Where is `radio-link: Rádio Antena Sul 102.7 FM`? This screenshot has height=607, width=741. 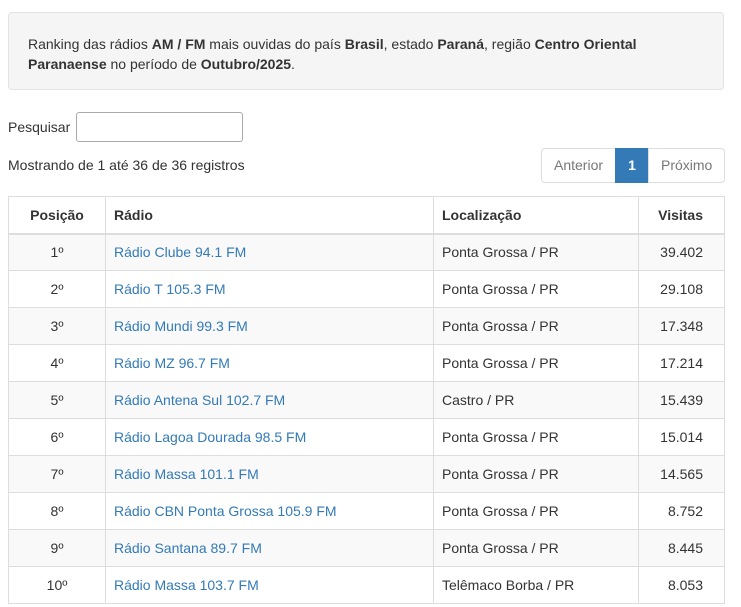
radio-link: Rádio Antena Sul 102.7 FM is located at coordinates (199, 400).